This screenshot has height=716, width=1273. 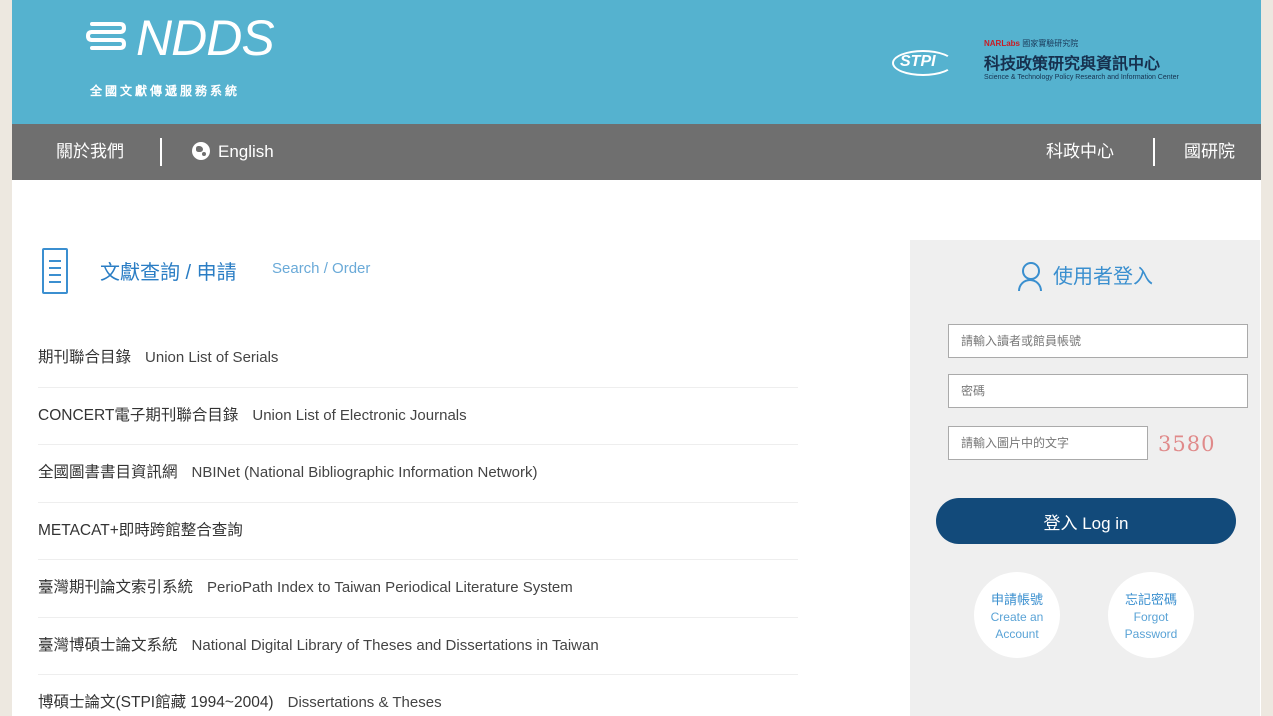 What do you see at coordinates (246, 151) in the screenshot?
I see `nav-english-label: English` at bounding box center [246, 151].